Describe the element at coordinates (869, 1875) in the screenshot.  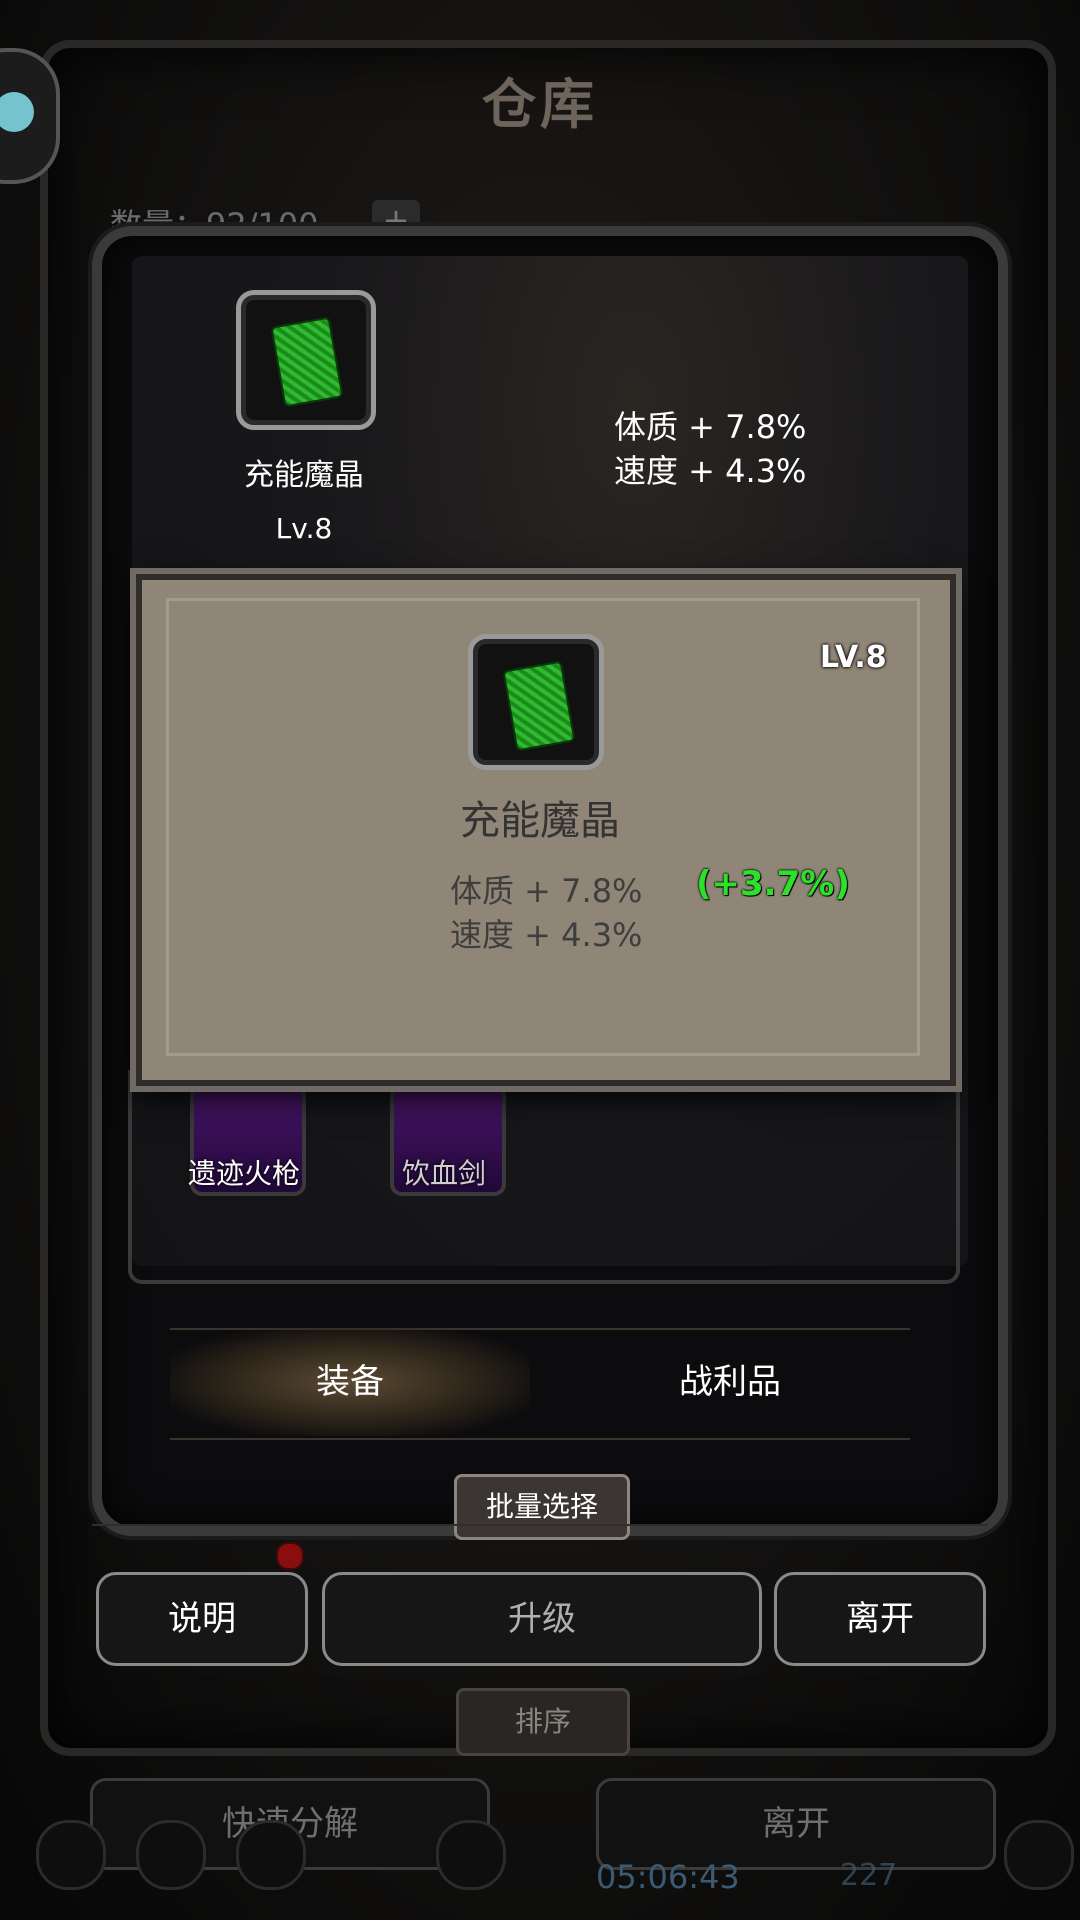
I see `currency-count: 227` at that location.